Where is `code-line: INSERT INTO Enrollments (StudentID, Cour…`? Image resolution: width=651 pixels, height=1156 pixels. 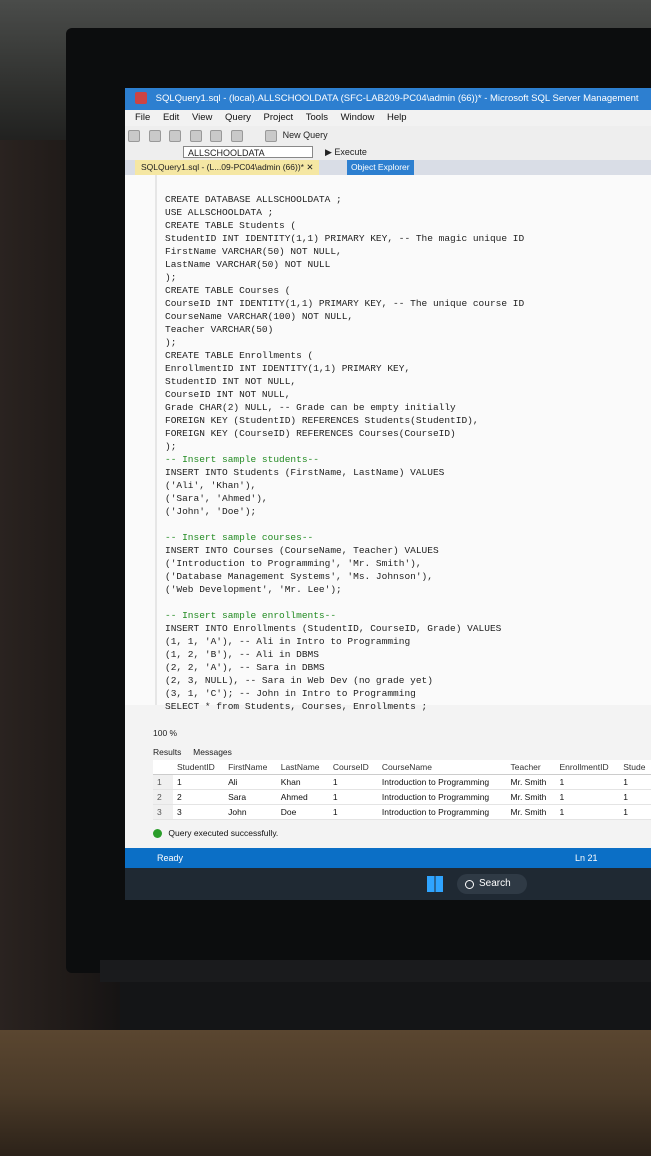
code-line: INSERT INTO Enrollments (StudentID, Cour… is located at coordinates (333, 628).